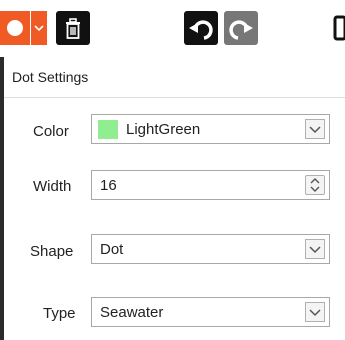 The width and height of the screenshot is (345, 340). I want to click on color-label: Color, so click(51, 131).